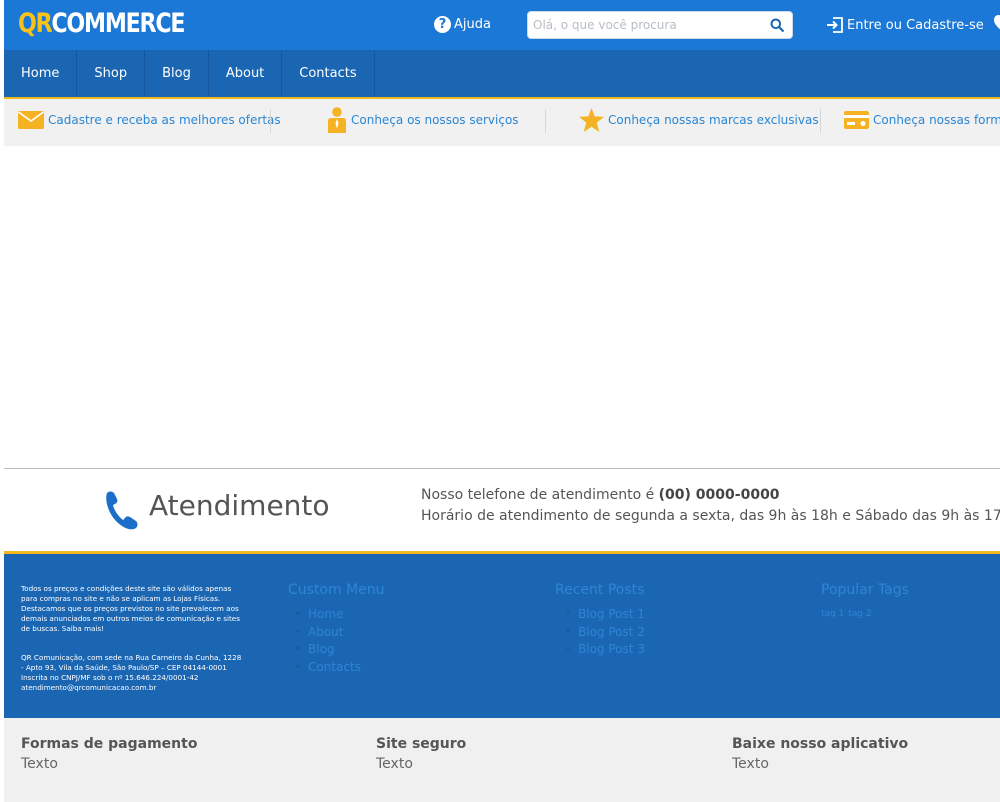  I want to click on wishlist-icon, so click(997, 24).